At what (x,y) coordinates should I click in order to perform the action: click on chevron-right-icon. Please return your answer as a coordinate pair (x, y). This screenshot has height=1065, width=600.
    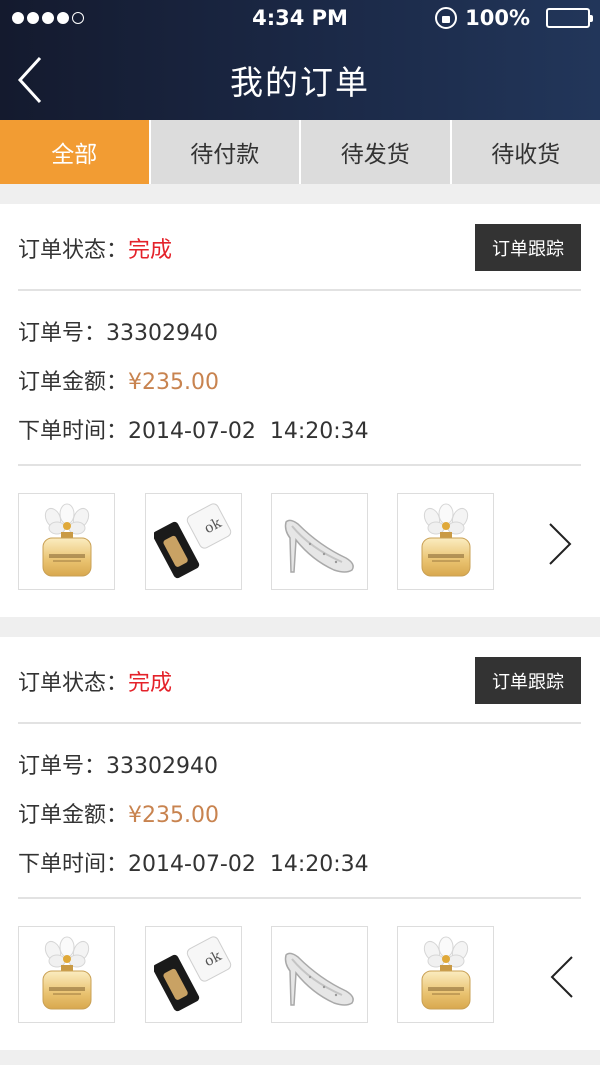
    Looking at the image, I should click on (560, 544).